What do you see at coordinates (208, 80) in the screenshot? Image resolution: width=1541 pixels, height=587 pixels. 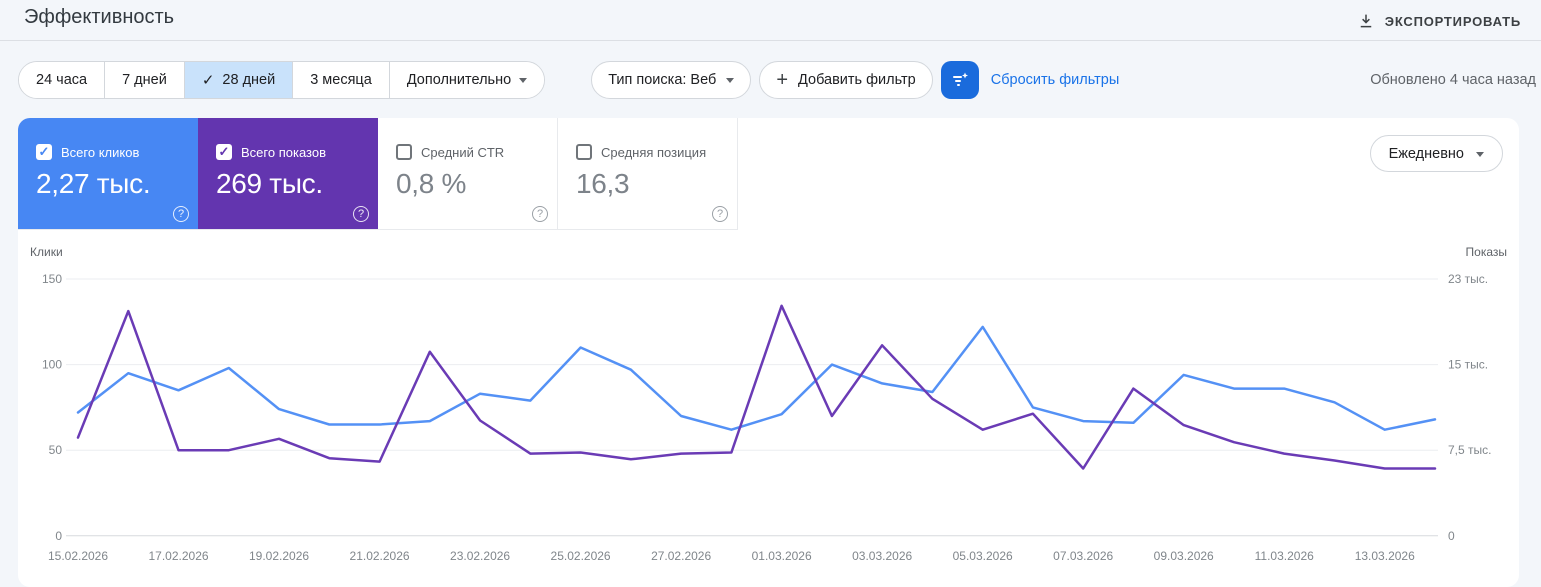 I see `checkmark-icon: ✓` at bounding box center [208, 80].